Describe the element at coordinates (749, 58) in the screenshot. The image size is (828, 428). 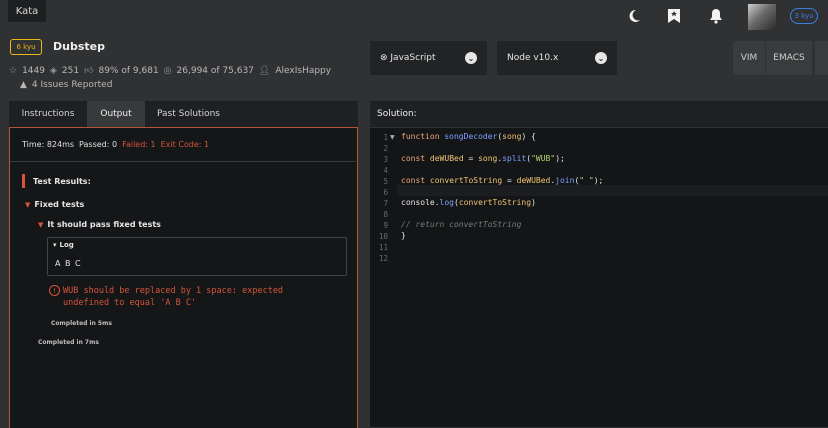
I see `vim-mode-button: VIM` at that location.